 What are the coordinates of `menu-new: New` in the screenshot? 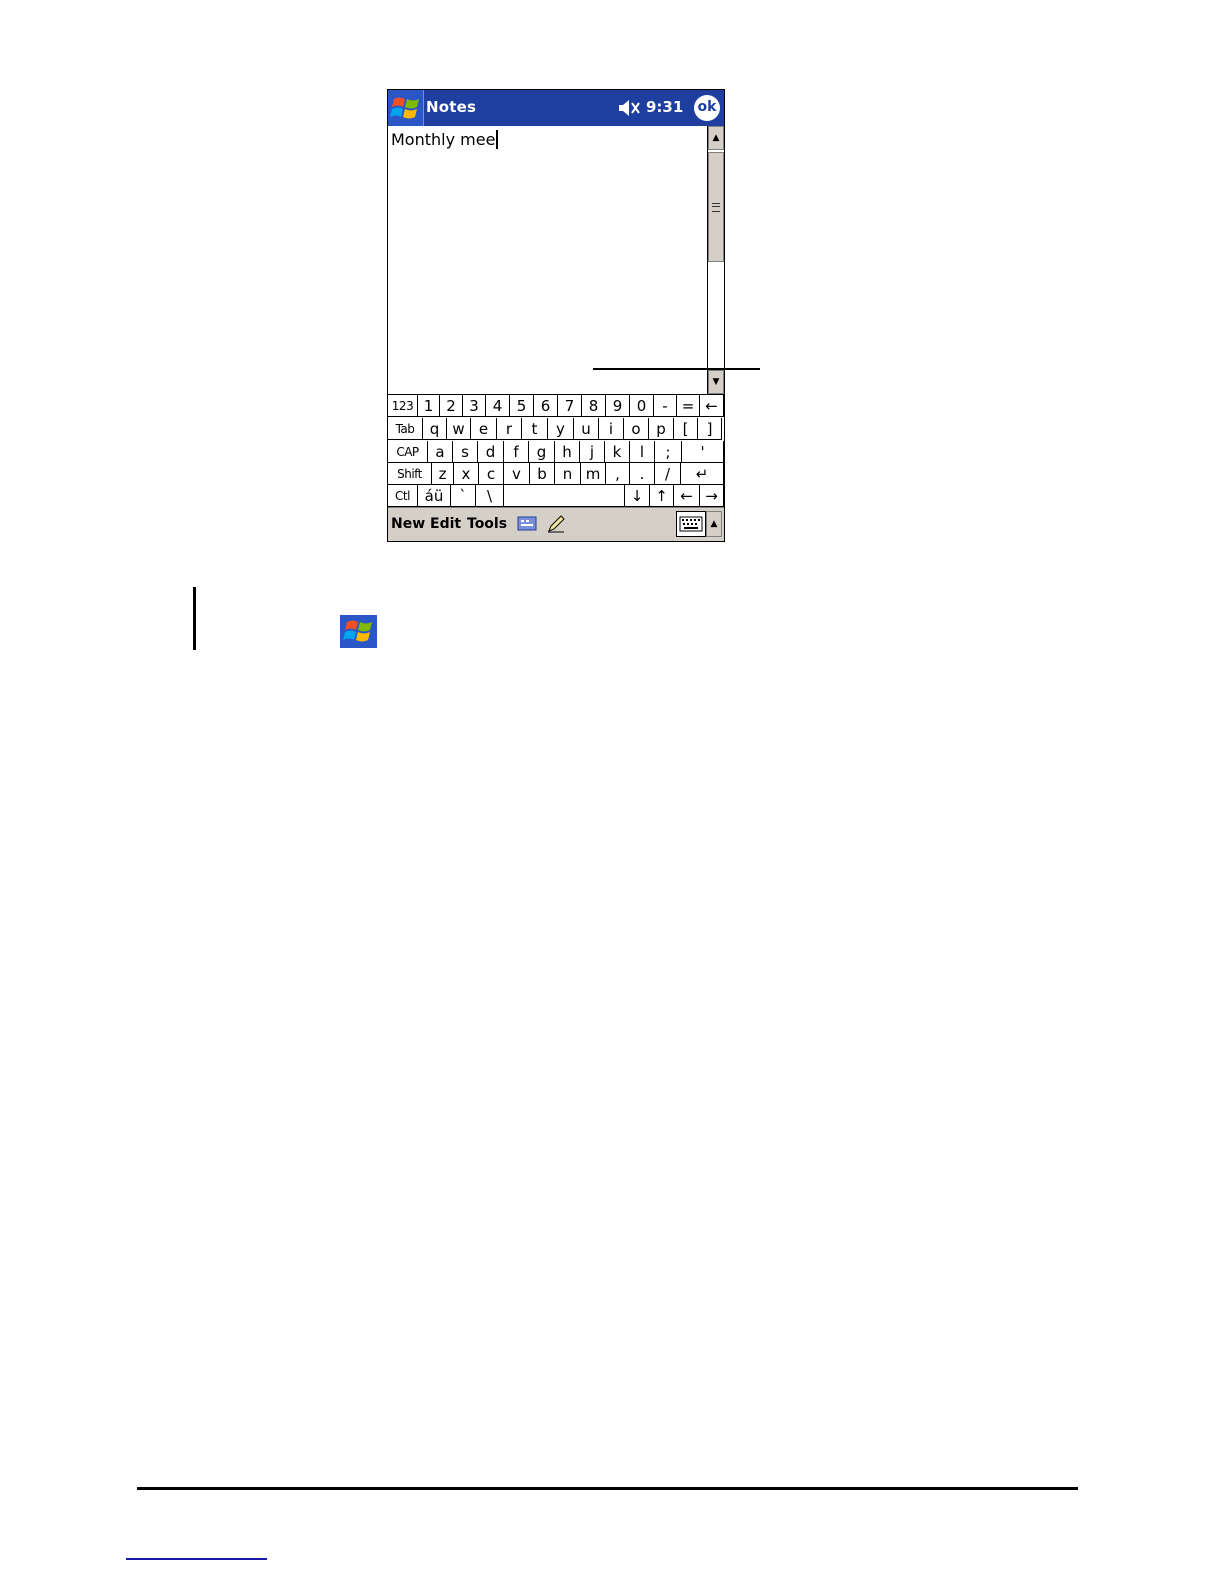 It's located at (408, 524).